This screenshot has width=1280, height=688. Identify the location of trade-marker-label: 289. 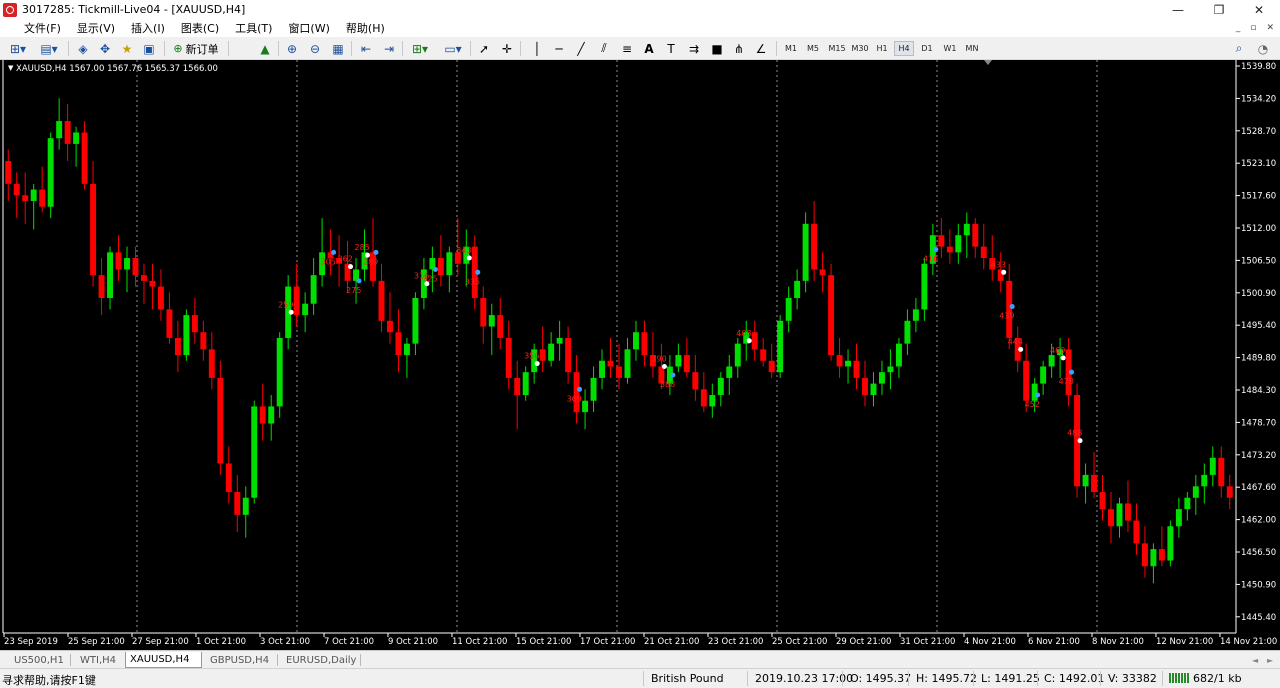
(370, 261).